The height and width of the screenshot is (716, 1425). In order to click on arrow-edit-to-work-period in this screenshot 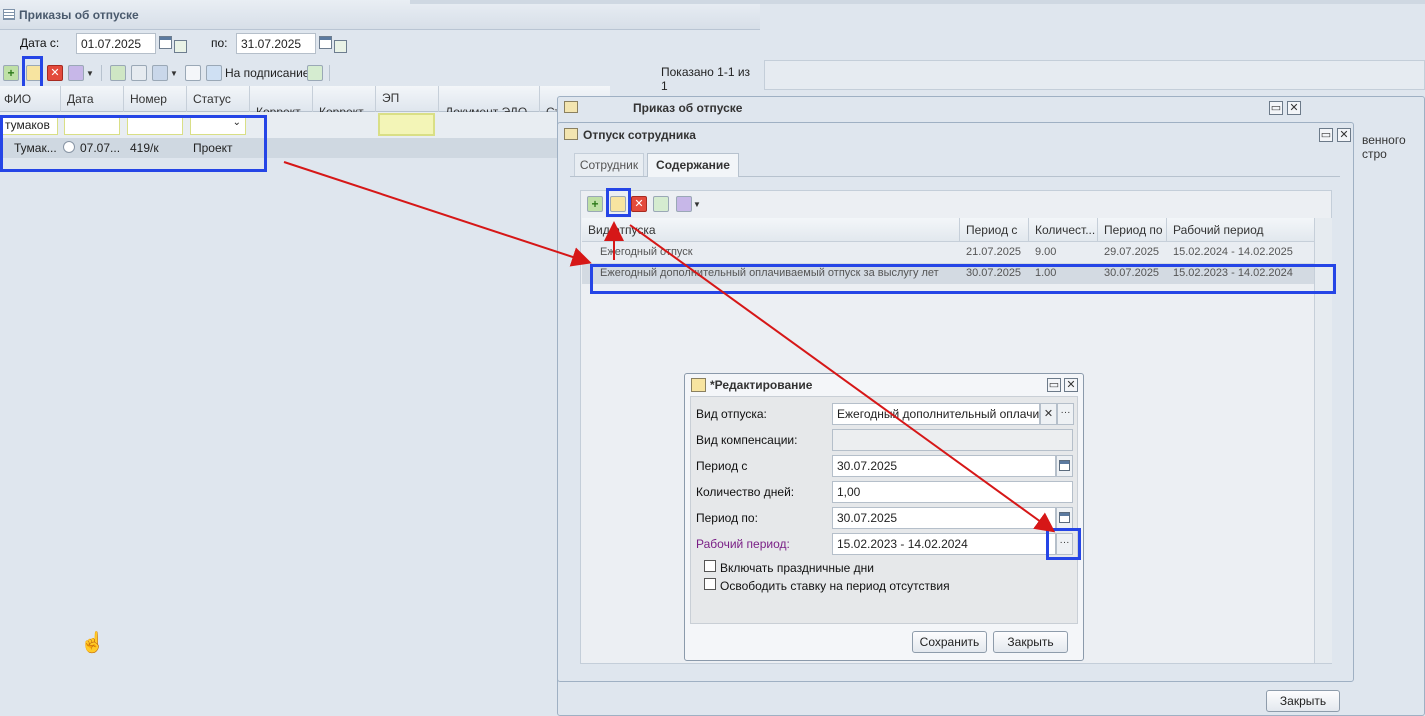, I will do `click(842, 378)`.